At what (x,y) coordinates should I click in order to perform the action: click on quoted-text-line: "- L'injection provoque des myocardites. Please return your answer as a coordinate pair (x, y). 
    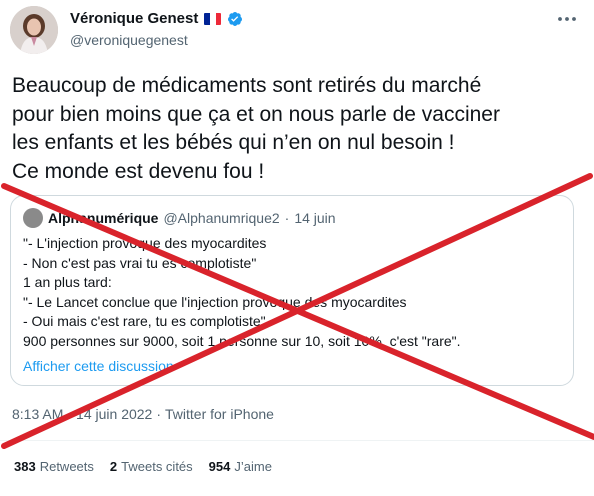
    Looking at the image, I should click on (145, 243).